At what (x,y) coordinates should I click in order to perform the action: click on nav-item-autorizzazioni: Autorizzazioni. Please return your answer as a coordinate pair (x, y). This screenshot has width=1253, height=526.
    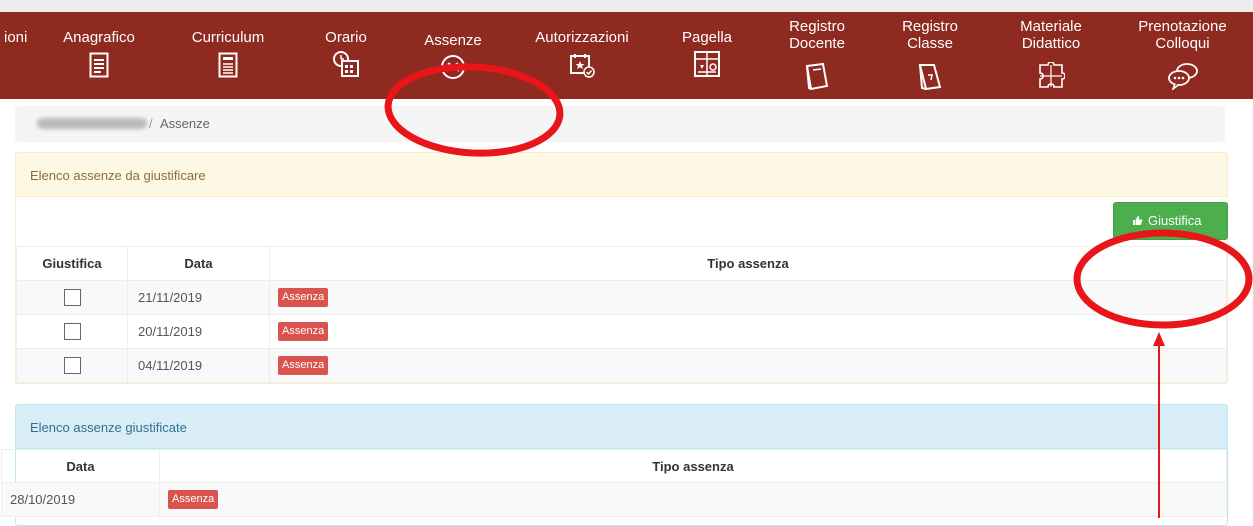
    Looking at the image, I should click on (582, 55).